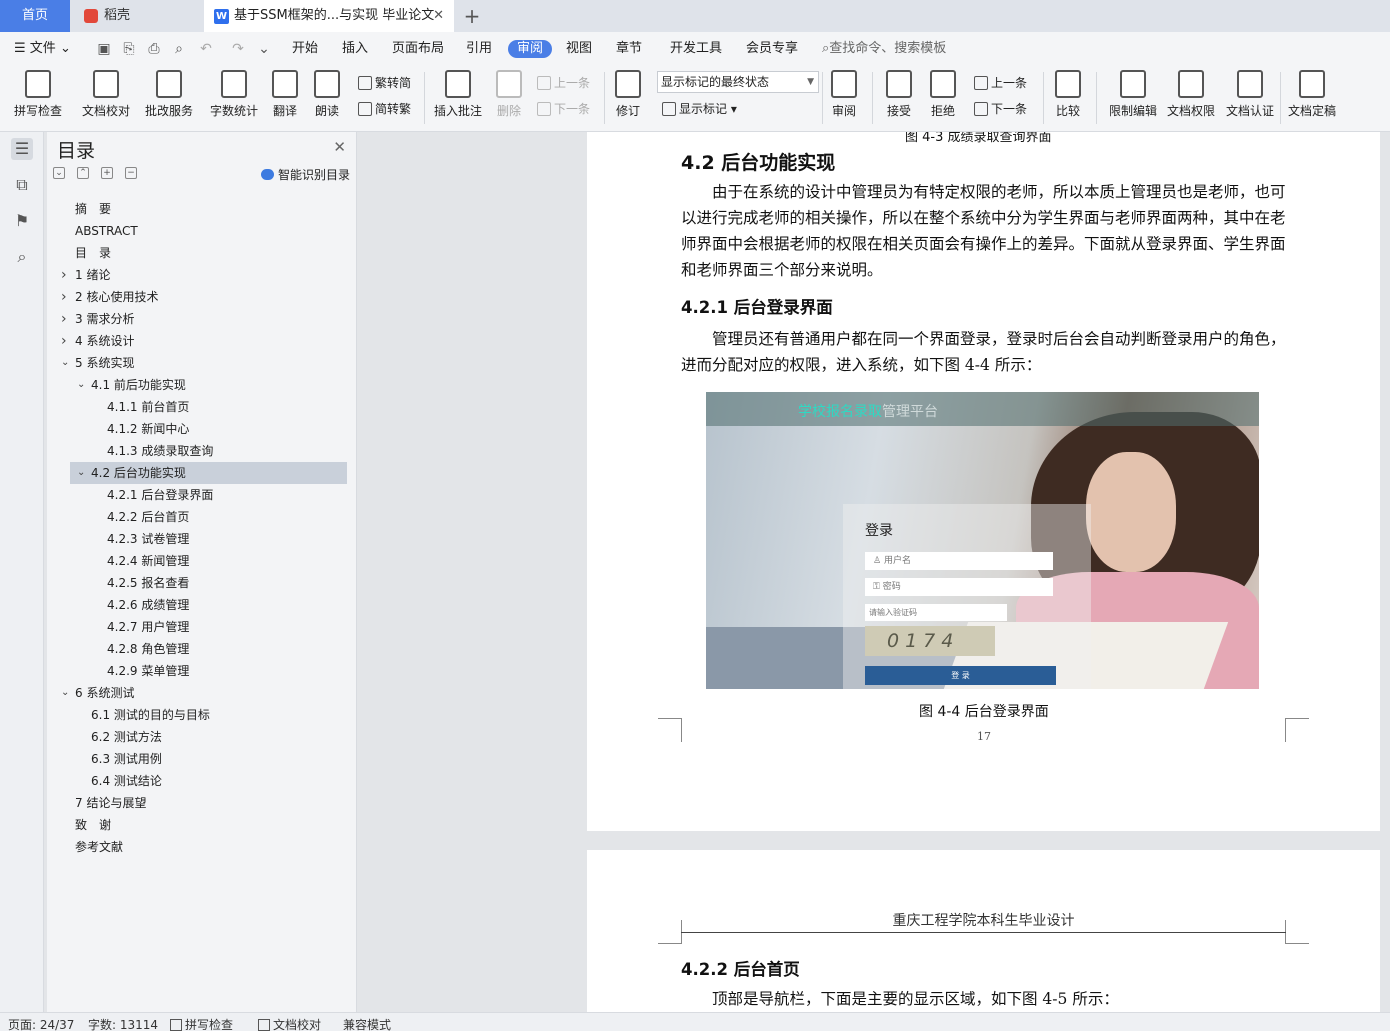 This screenshot has width=1390, height=1031. What do you see at coordinates (202, 803) in the screenshot?
I see `toc-item: 7 结论与展望` at bounding box center [202, 803].